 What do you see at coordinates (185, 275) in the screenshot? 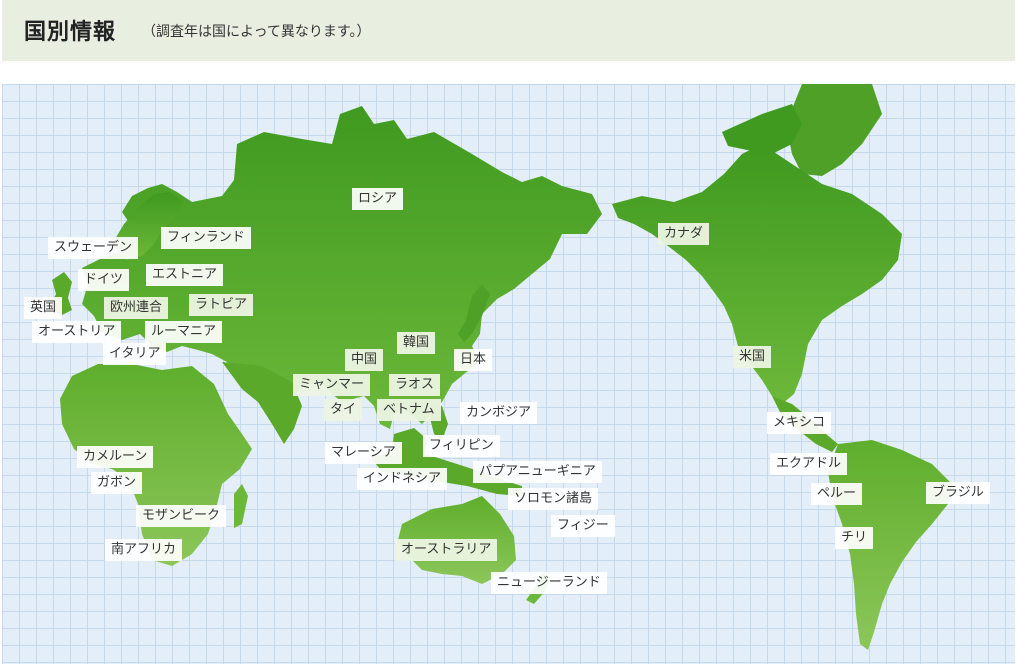
I see `country-label-estonia: エストニア` at bounding box center [185, 275].